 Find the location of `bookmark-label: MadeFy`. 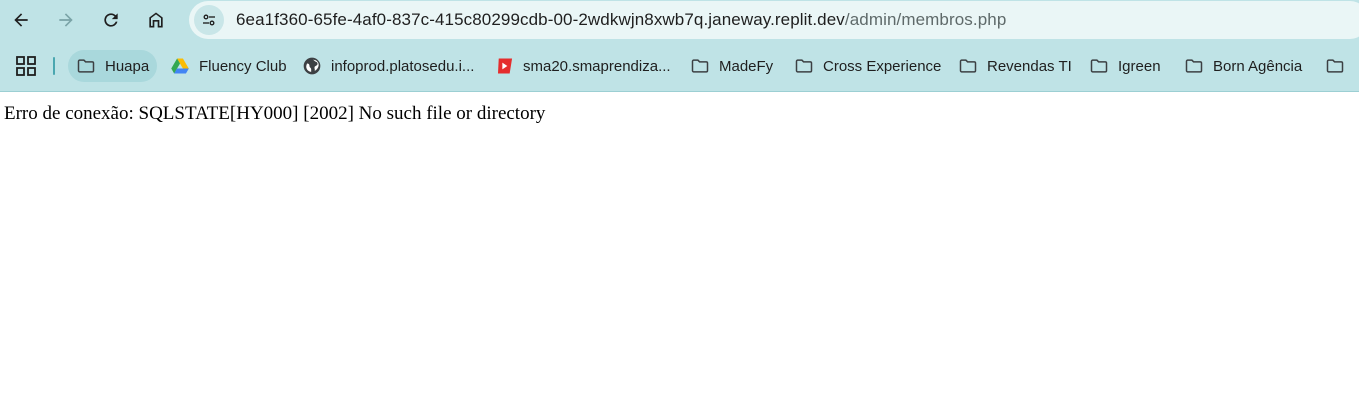

bookmark-label: MadeFy is located at coordinates (746, 66).